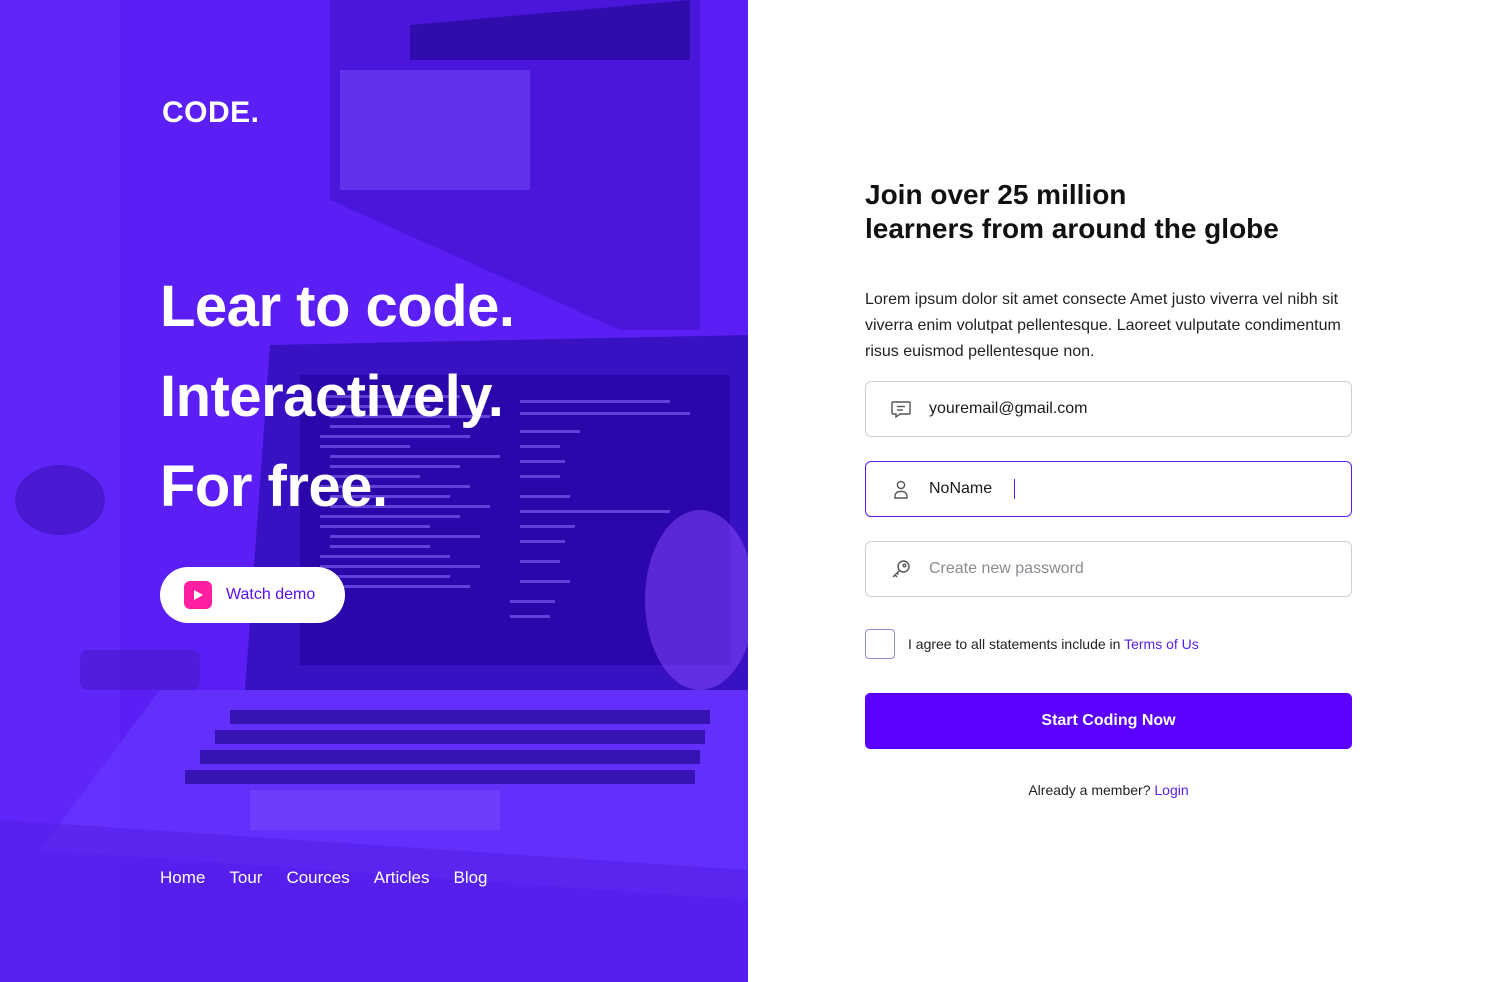 The width and height of the screenshot is (1512, 982). I want to click on email-field, so click(1108, 409).